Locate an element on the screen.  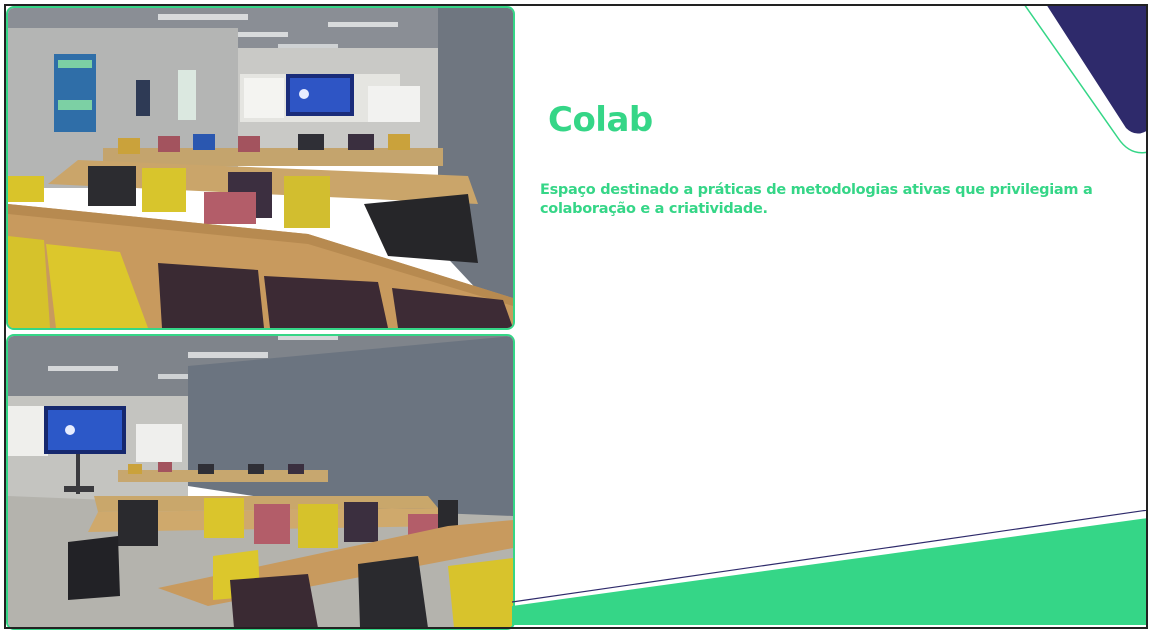
slide-title: Colab is located at coordinates (600, 120).